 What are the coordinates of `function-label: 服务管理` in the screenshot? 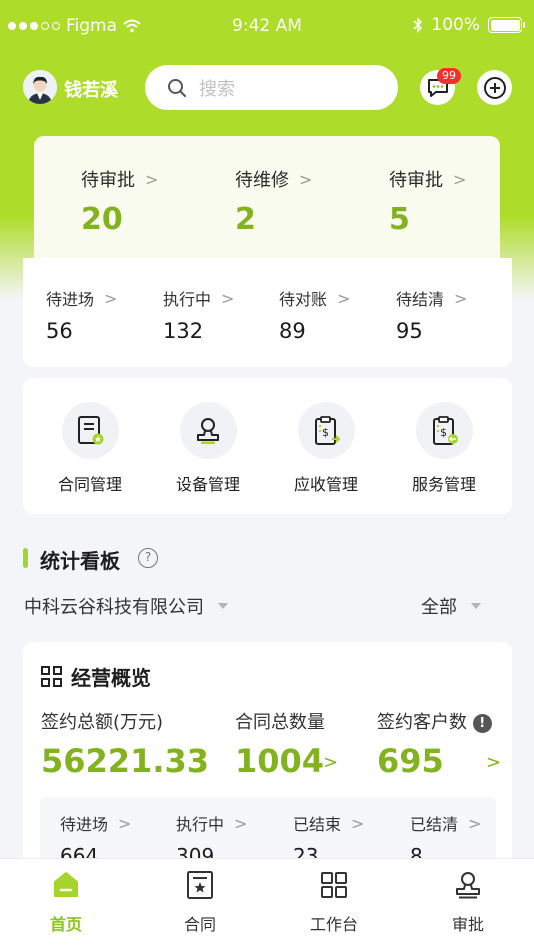 It's located at (443, 484).